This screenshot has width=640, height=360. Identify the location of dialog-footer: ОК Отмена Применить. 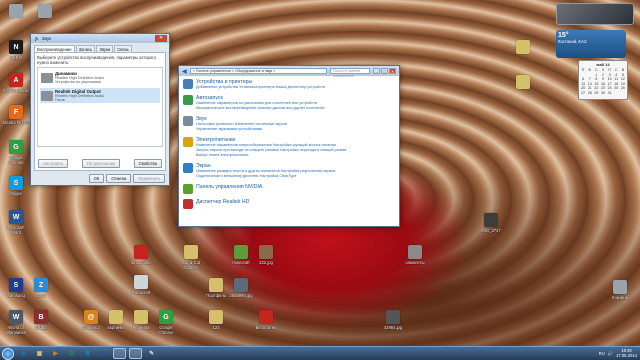
(126, 178).